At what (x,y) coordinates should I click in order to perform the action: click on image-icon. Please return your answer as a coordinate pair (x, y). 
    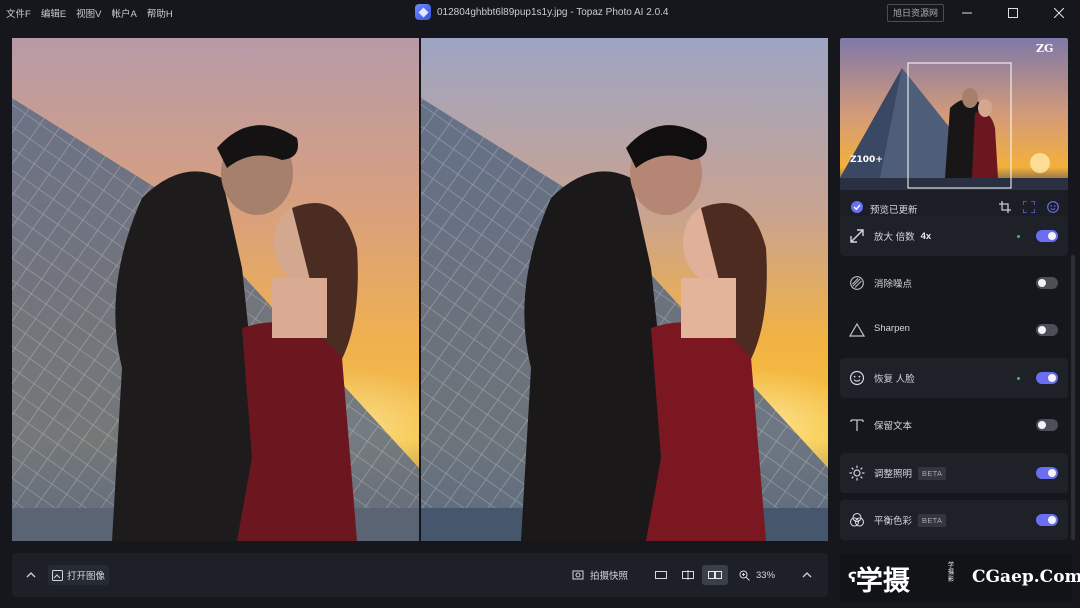
    Looking at the image, I should click on (57, 575).